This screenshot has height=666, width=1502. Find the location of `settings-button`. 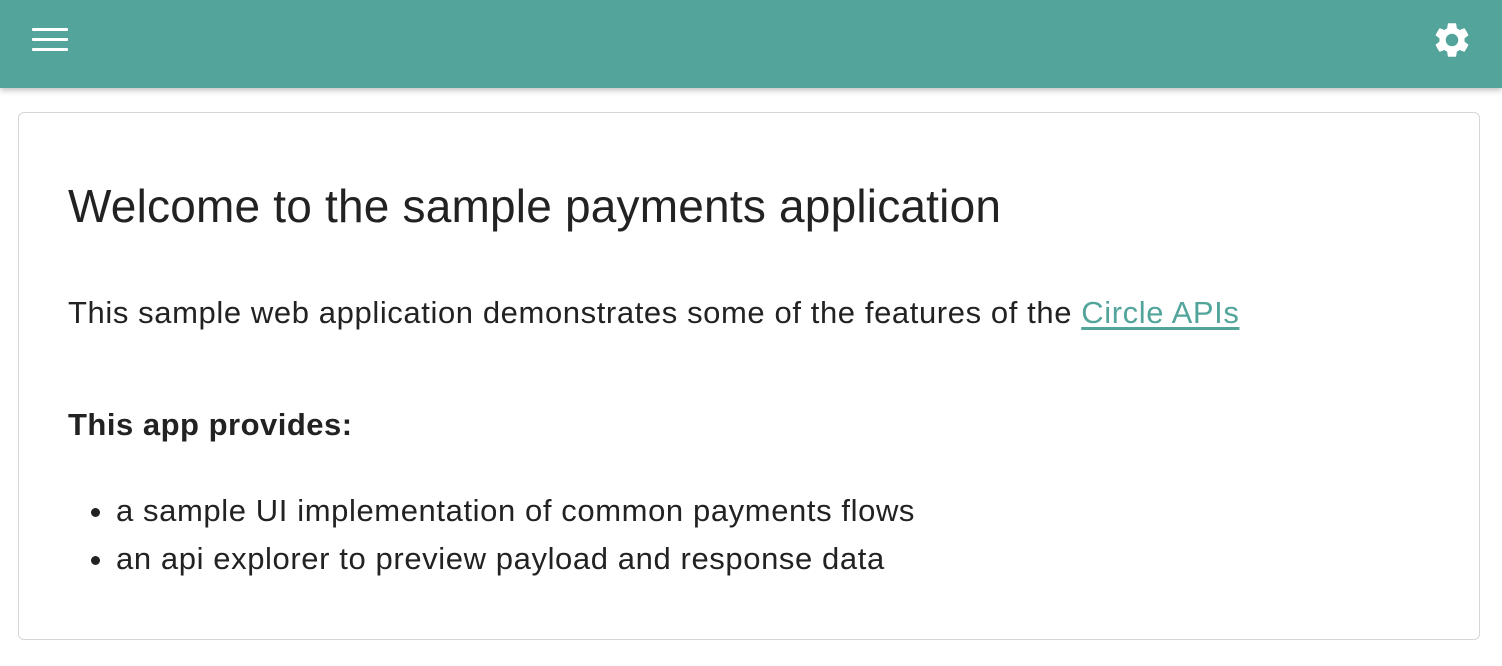

settings-button is located at coordinates (1452, 40).